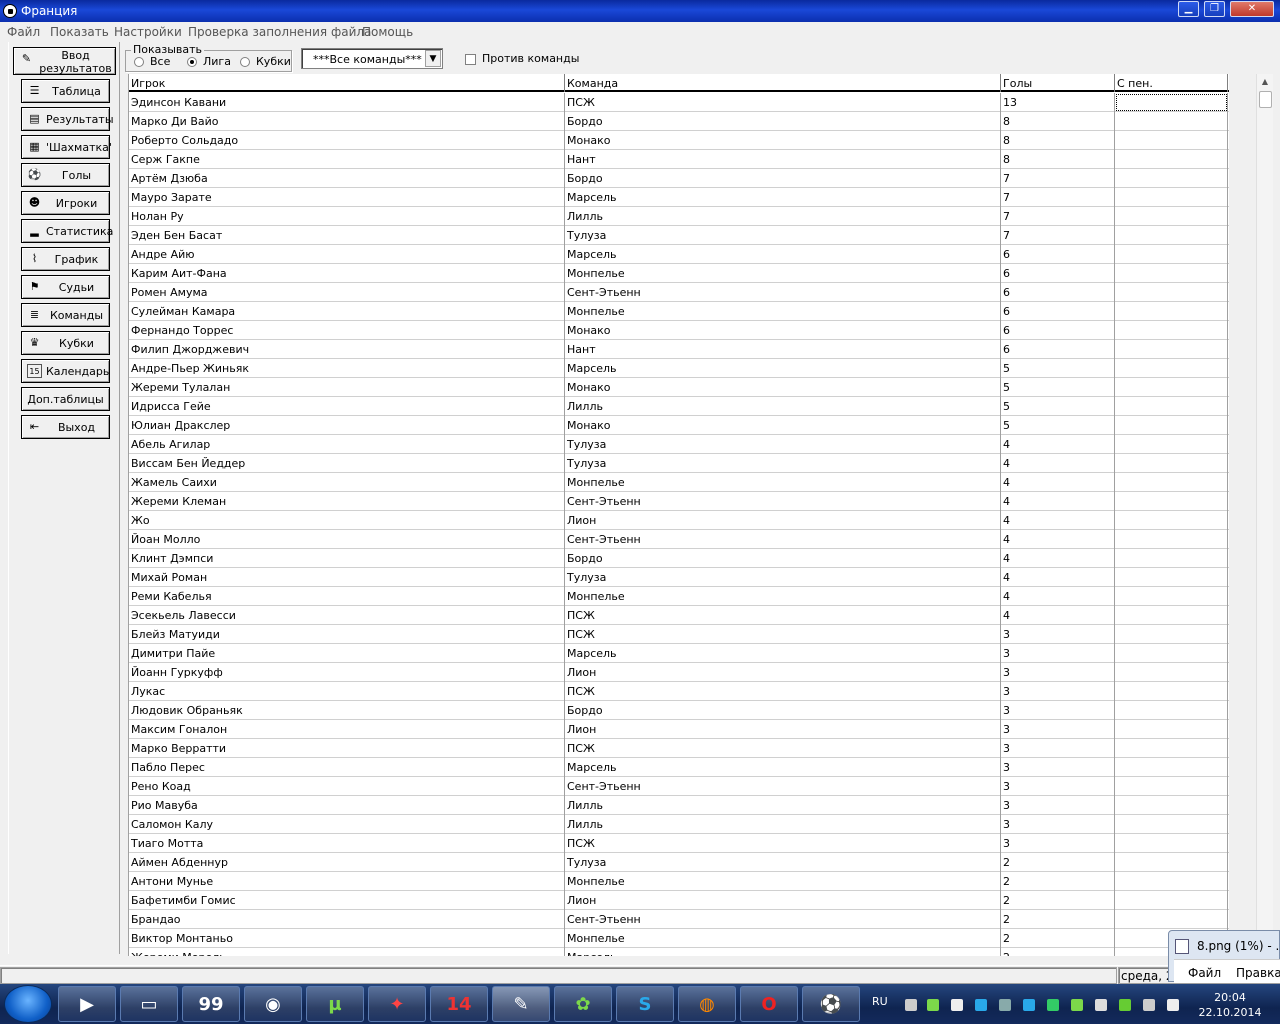  I want to click on table-row: Роберто Сольдадо Монако 8, so click(679, 140).